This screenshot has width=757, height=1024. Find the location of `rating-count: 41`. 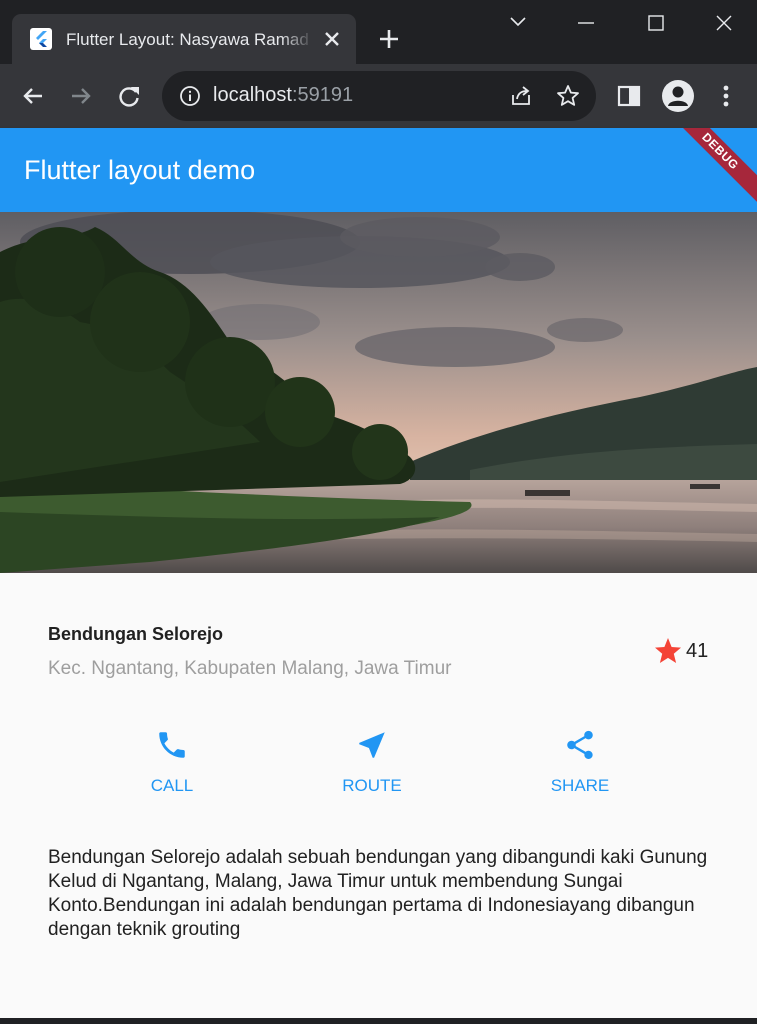

rating-count: 41 is located at coordinates (697, 651).